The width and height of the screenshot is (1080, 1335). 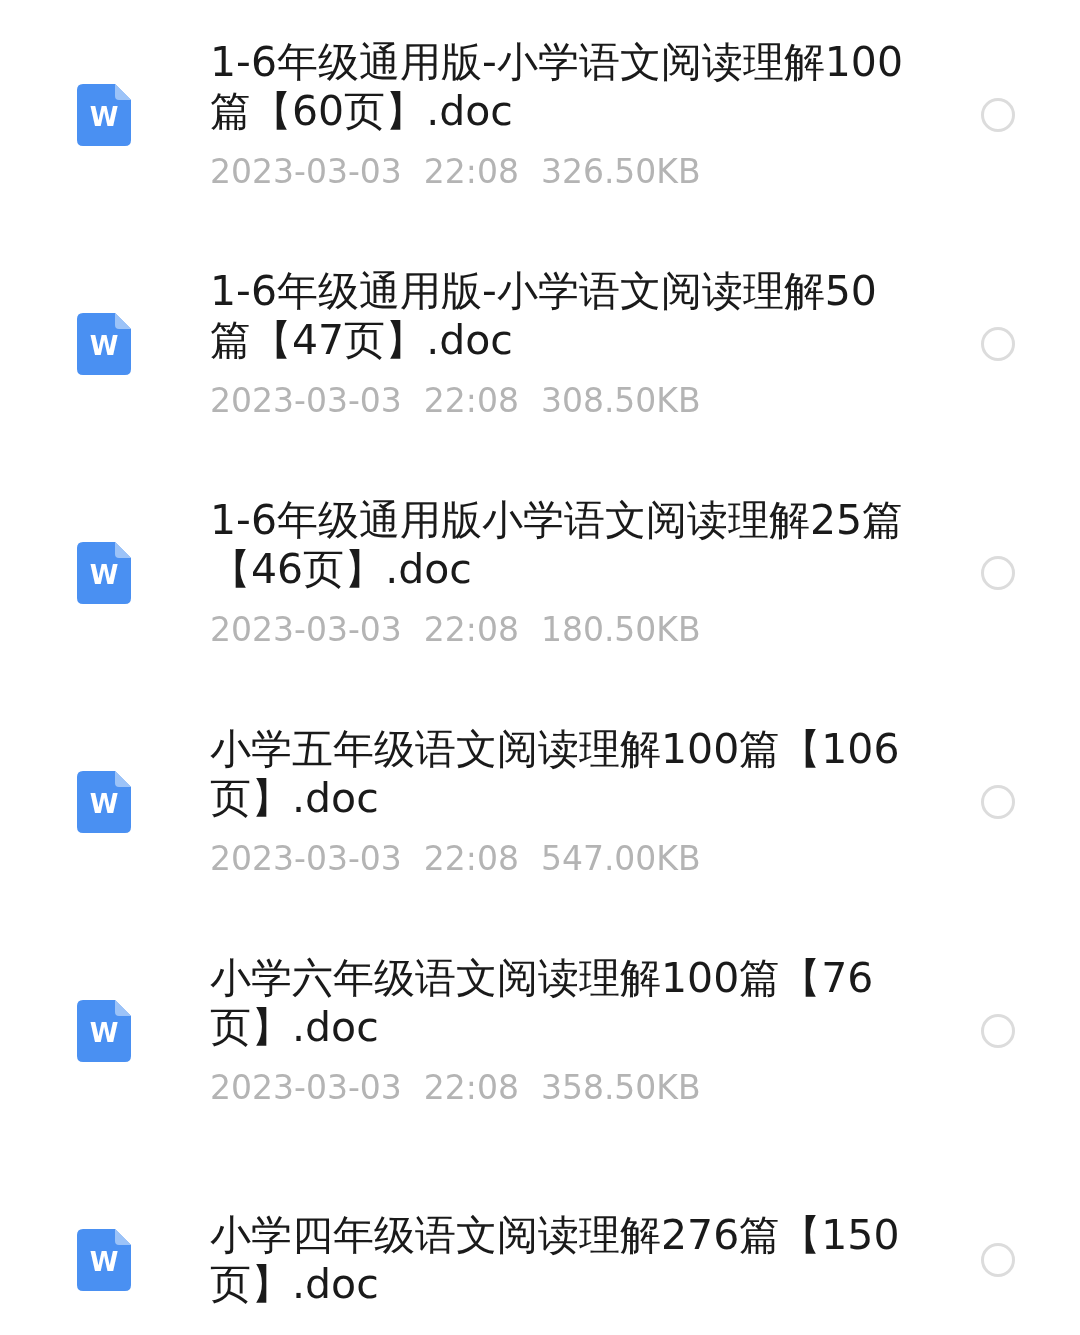 I want to click on file-name: 1-6年级通用版-小学语文阅读理解50篇【47页】.doc, so click(x=544, y=315).